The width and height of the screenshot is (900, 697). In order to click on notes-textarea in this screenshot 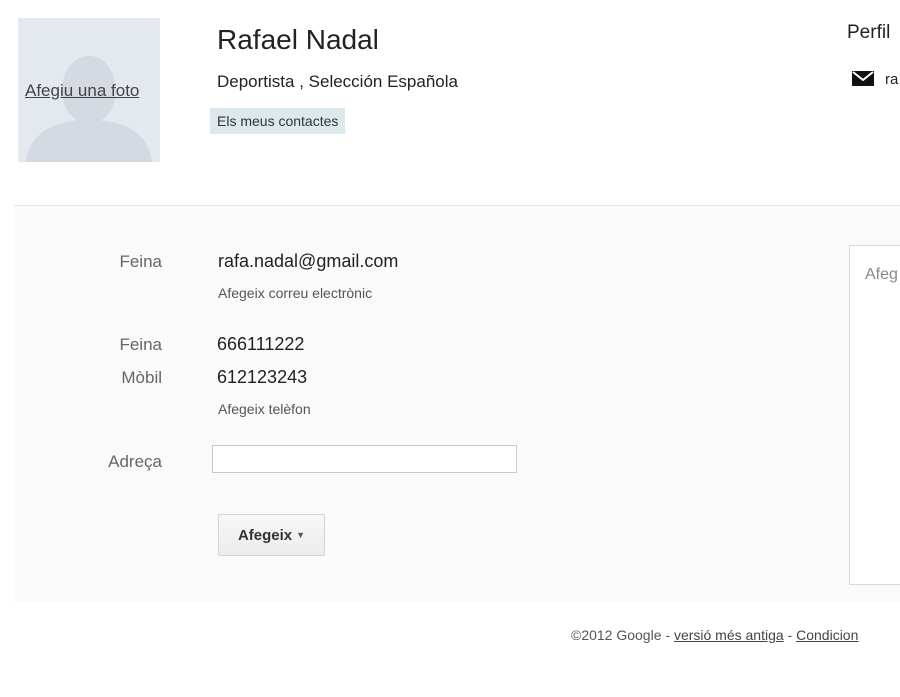, I will do `click(874, 415)`.